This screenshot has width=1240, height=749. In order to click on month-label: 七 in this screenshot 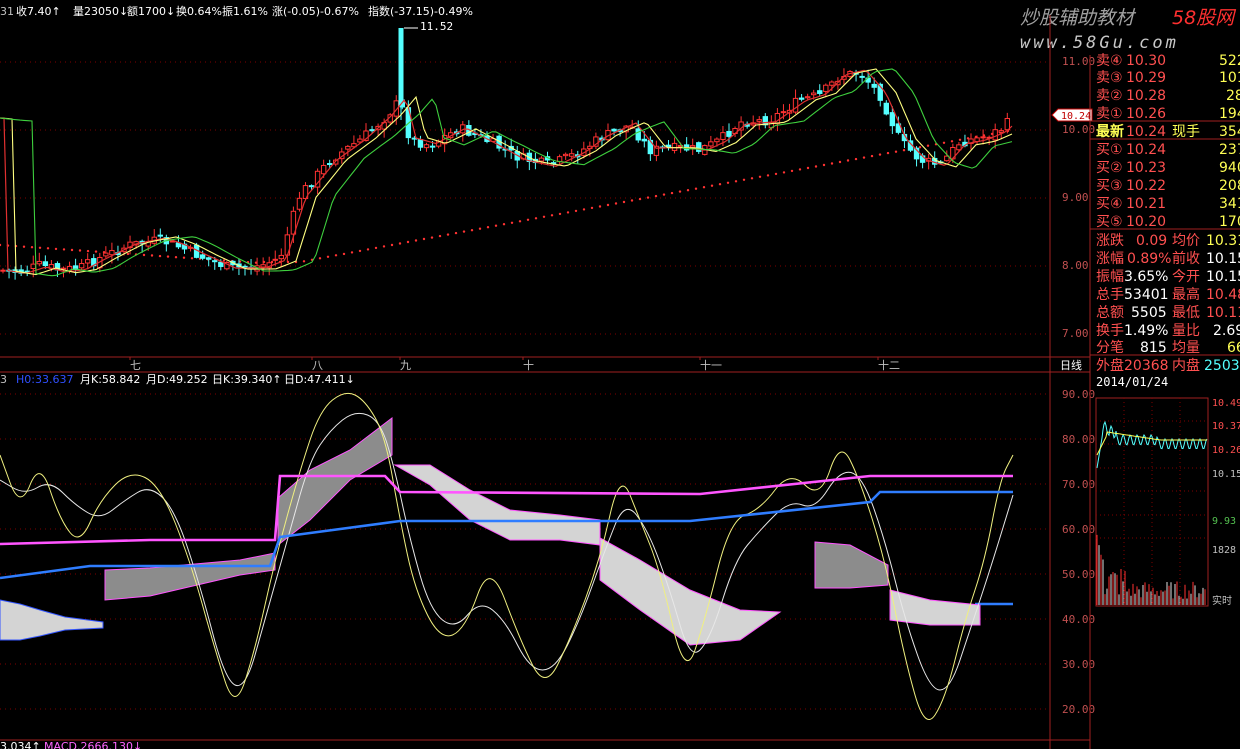, I will do `click(135, 365)`.